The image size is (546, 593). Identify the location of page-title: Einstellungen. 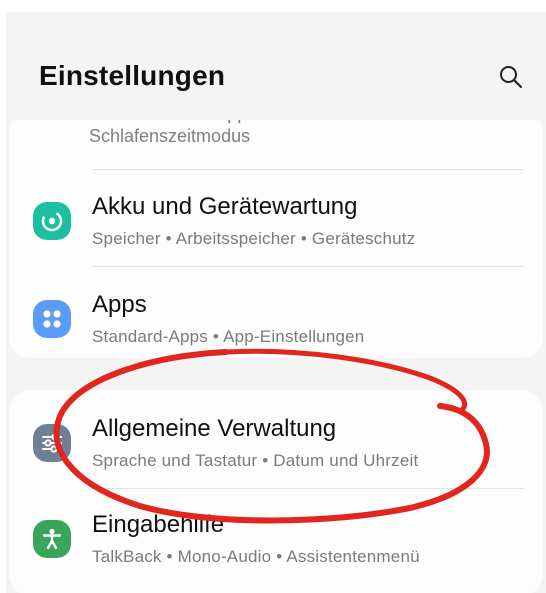
(132, 75).